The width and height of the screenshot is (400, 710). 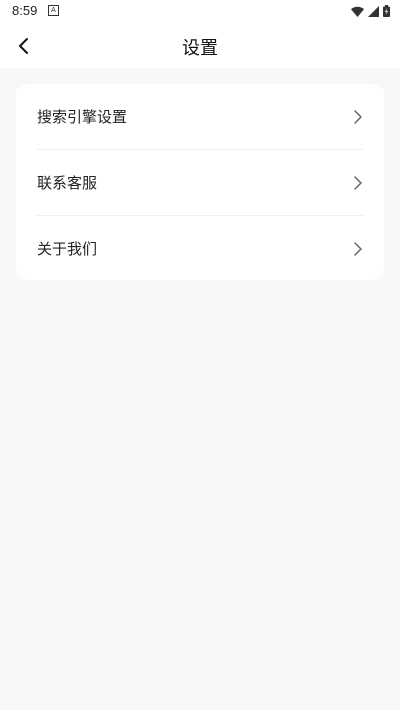 I want to click on settings-item-search-engine: 搜索引擎设置, so click(x=200, y=116).